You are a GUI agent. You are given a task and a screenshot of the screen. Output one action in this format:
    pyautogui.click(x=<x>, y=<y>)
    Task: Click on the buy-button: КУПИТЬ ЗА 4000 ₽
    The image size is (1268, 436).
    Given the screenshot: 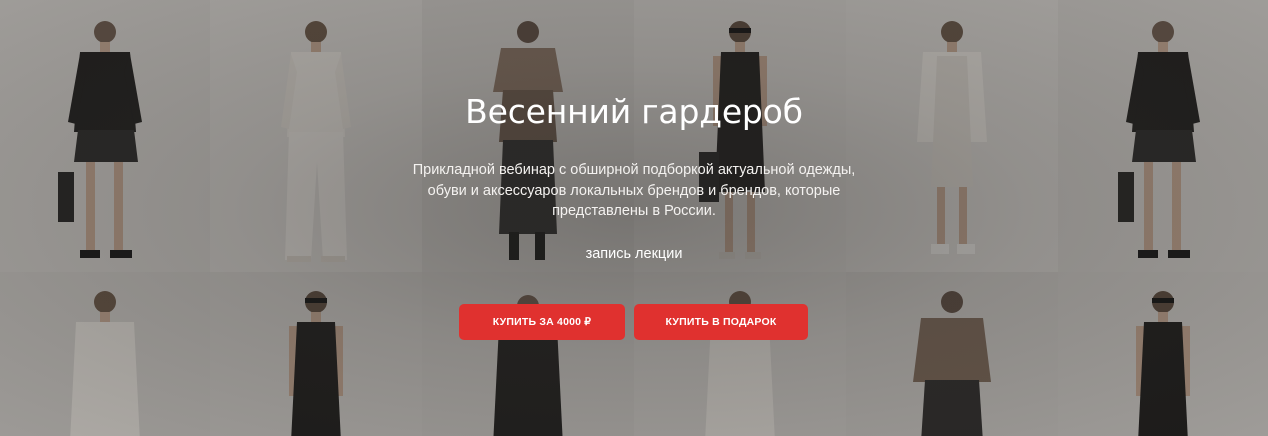 What is the action you would take?
    pyautogui.click(x=542, y=322)
    